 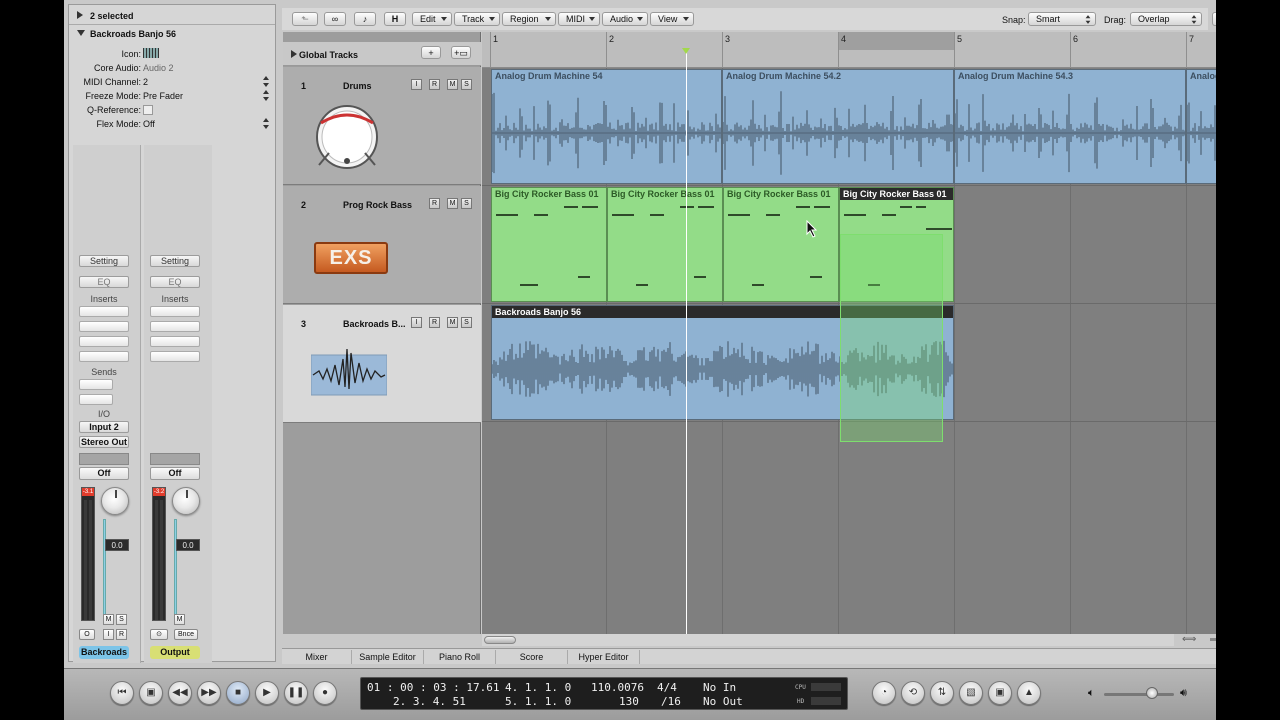 I want to click on replace-icon: ▧, so click(x=971, y=693).